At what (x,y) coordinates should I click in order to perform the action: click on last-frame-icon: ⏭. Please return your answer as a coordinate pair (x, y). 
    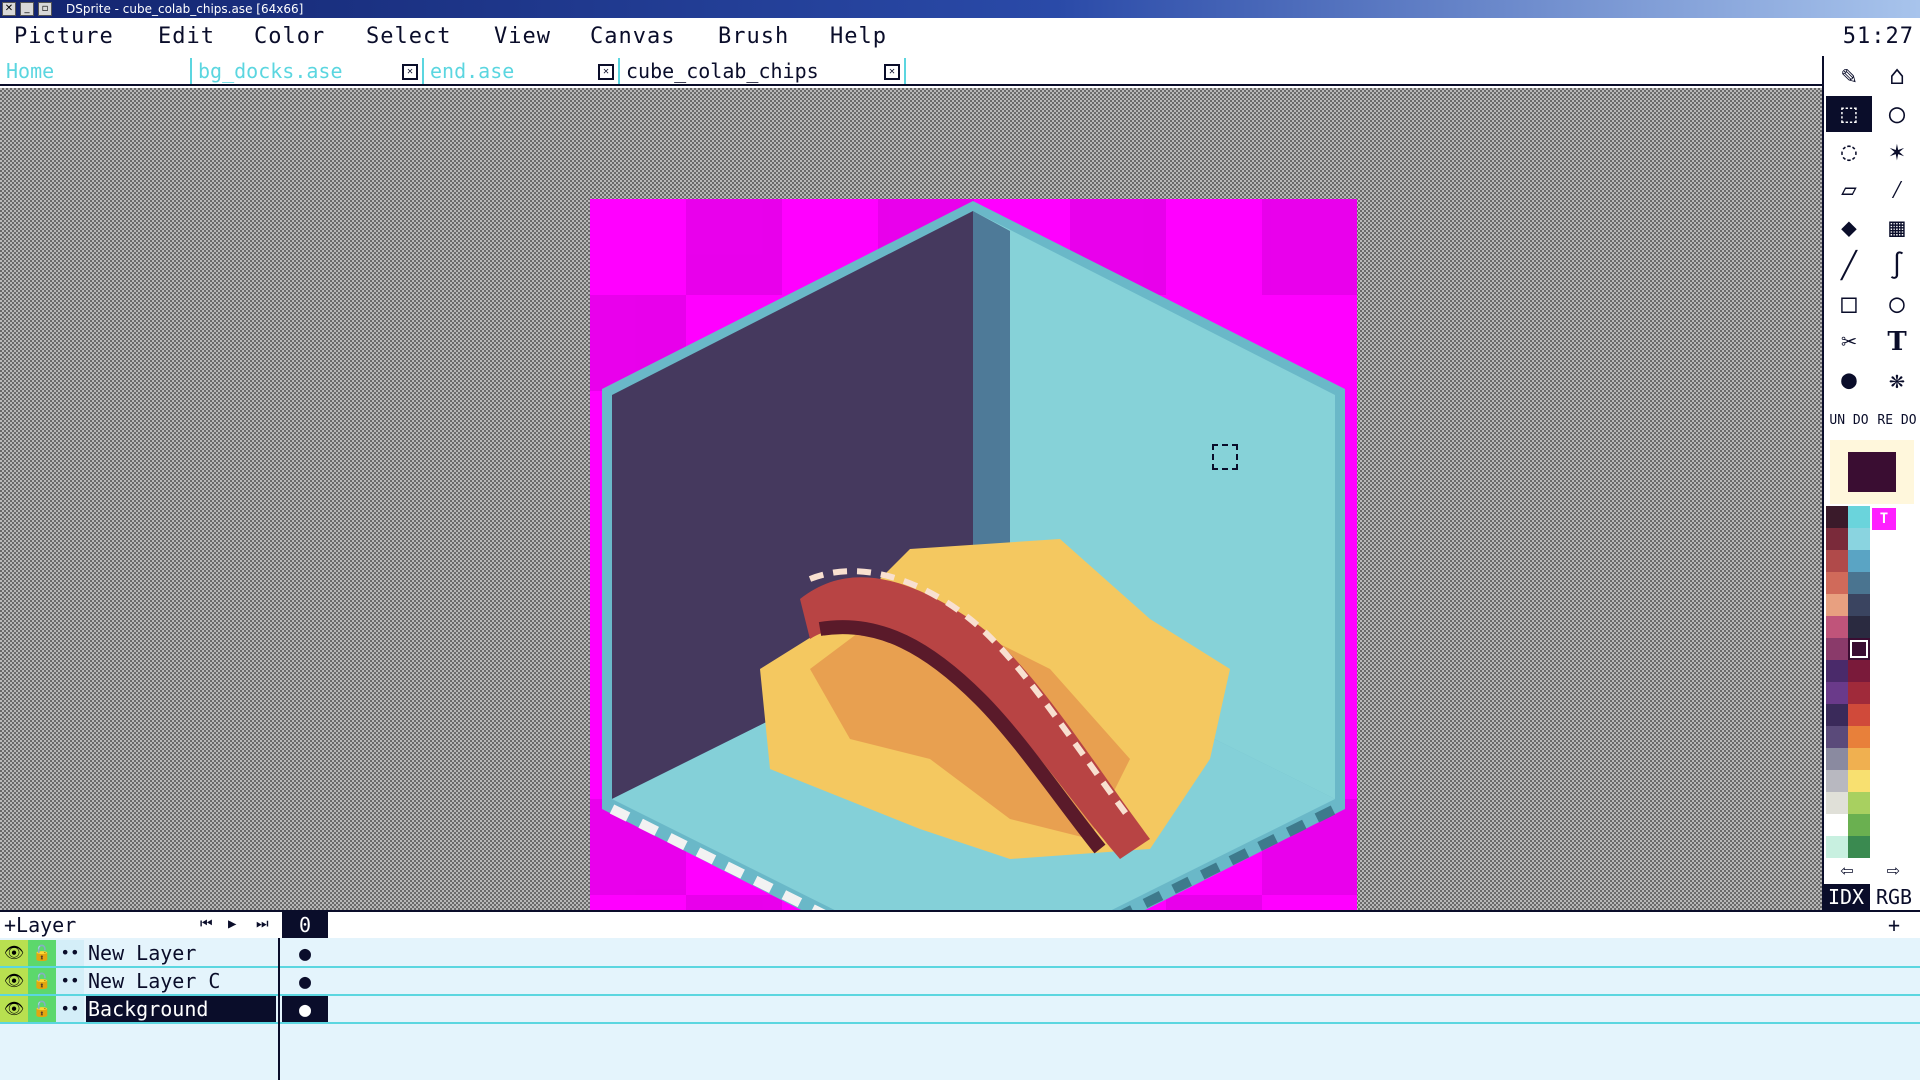
    Looking at the image, I should click on (262, 924).